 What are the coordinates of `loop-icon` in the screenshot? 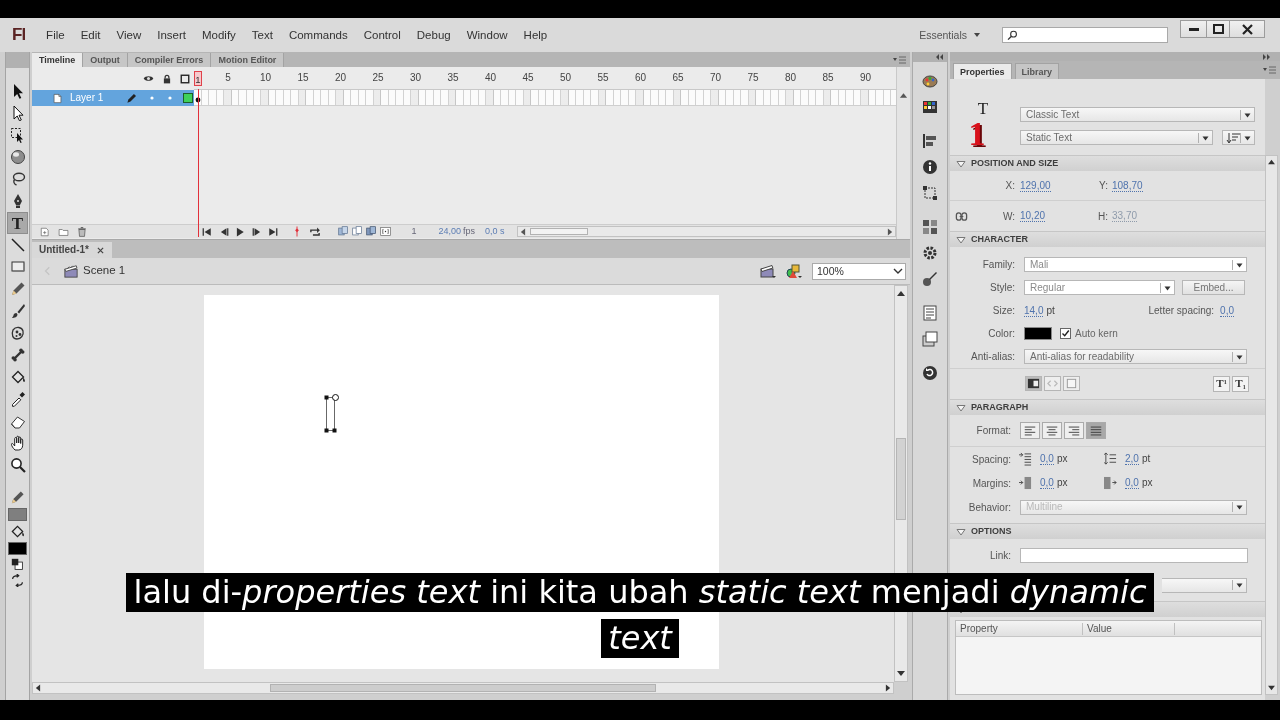 It's located at (314, 231).